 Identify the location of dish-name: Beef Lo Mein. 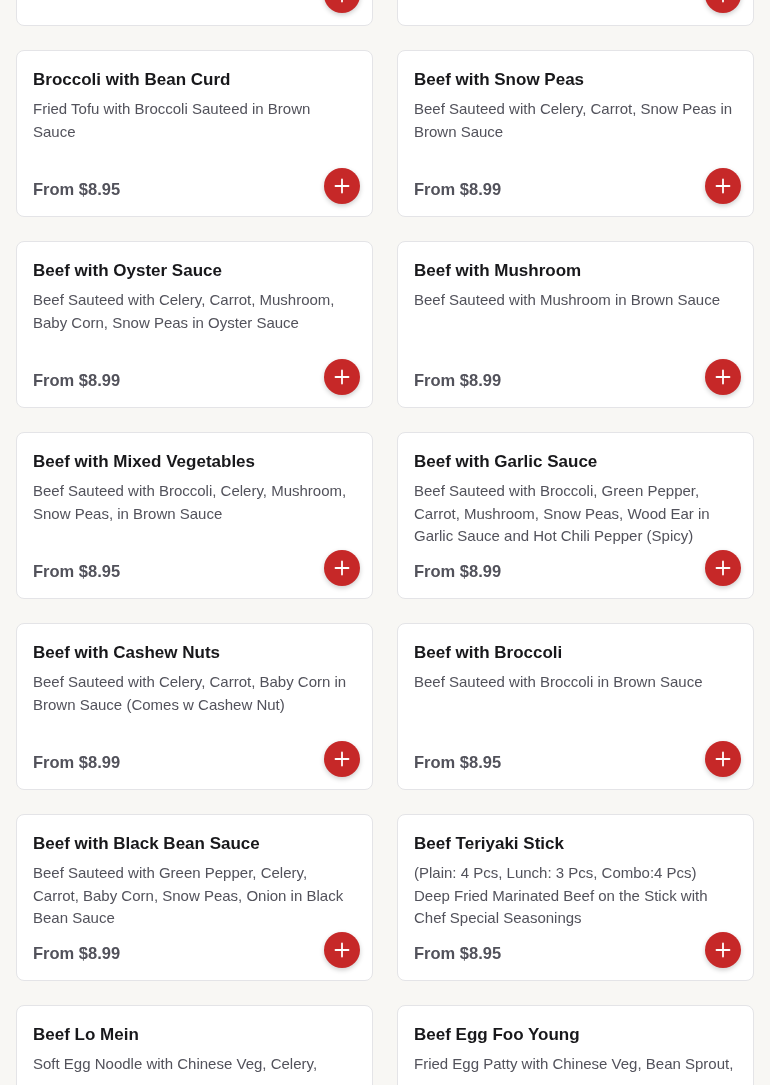
(86, 1035).